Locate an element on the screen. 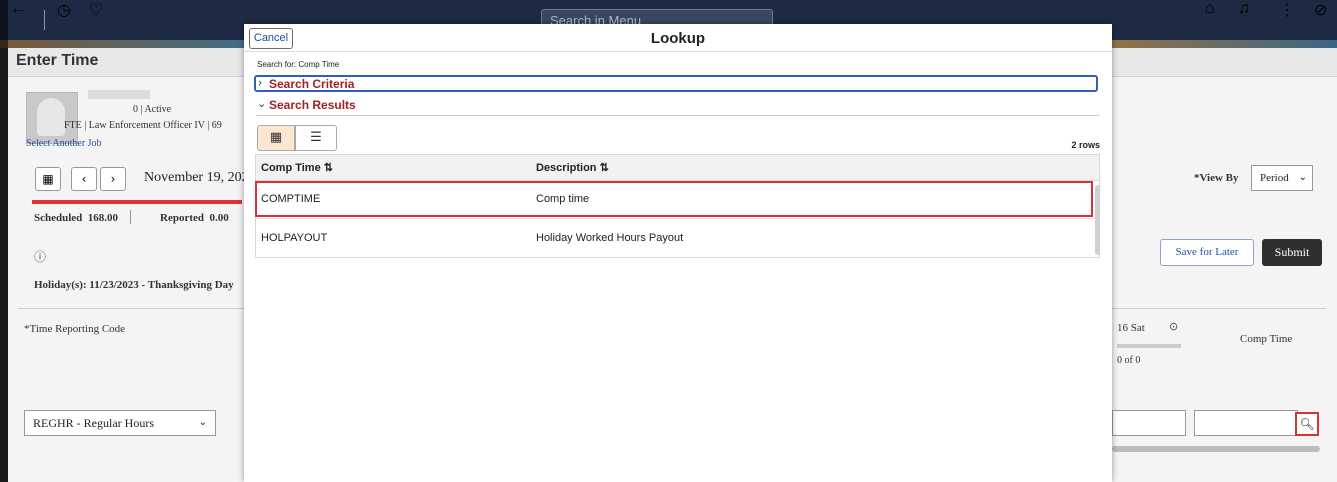  search-criteria-label: Search Criteria is located at coordinates (311, 84).